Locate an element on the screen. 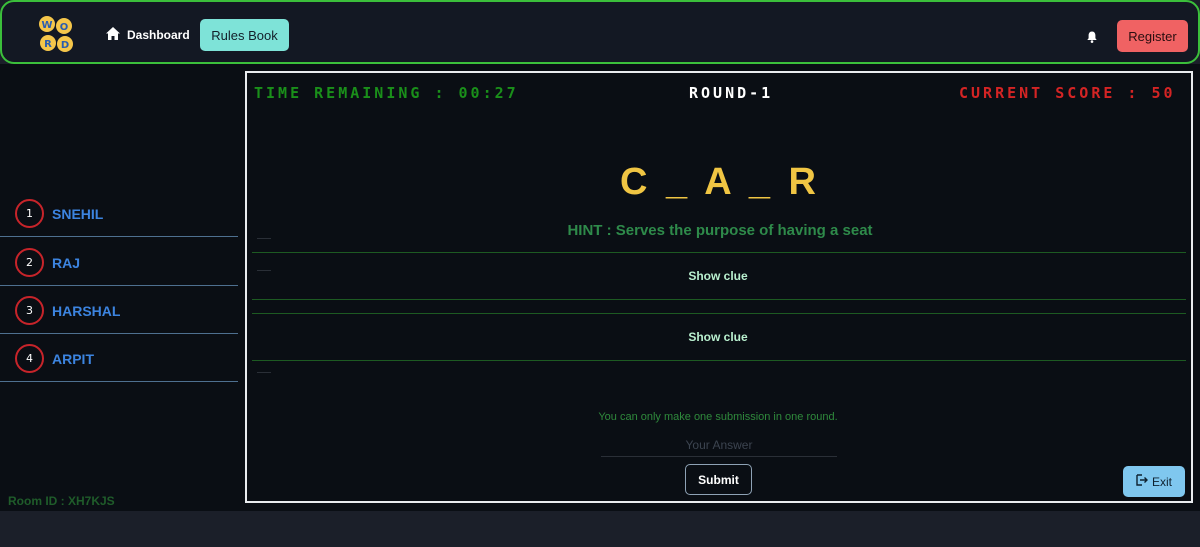  rank-badge: 1 is located at coordinates (29, 213).